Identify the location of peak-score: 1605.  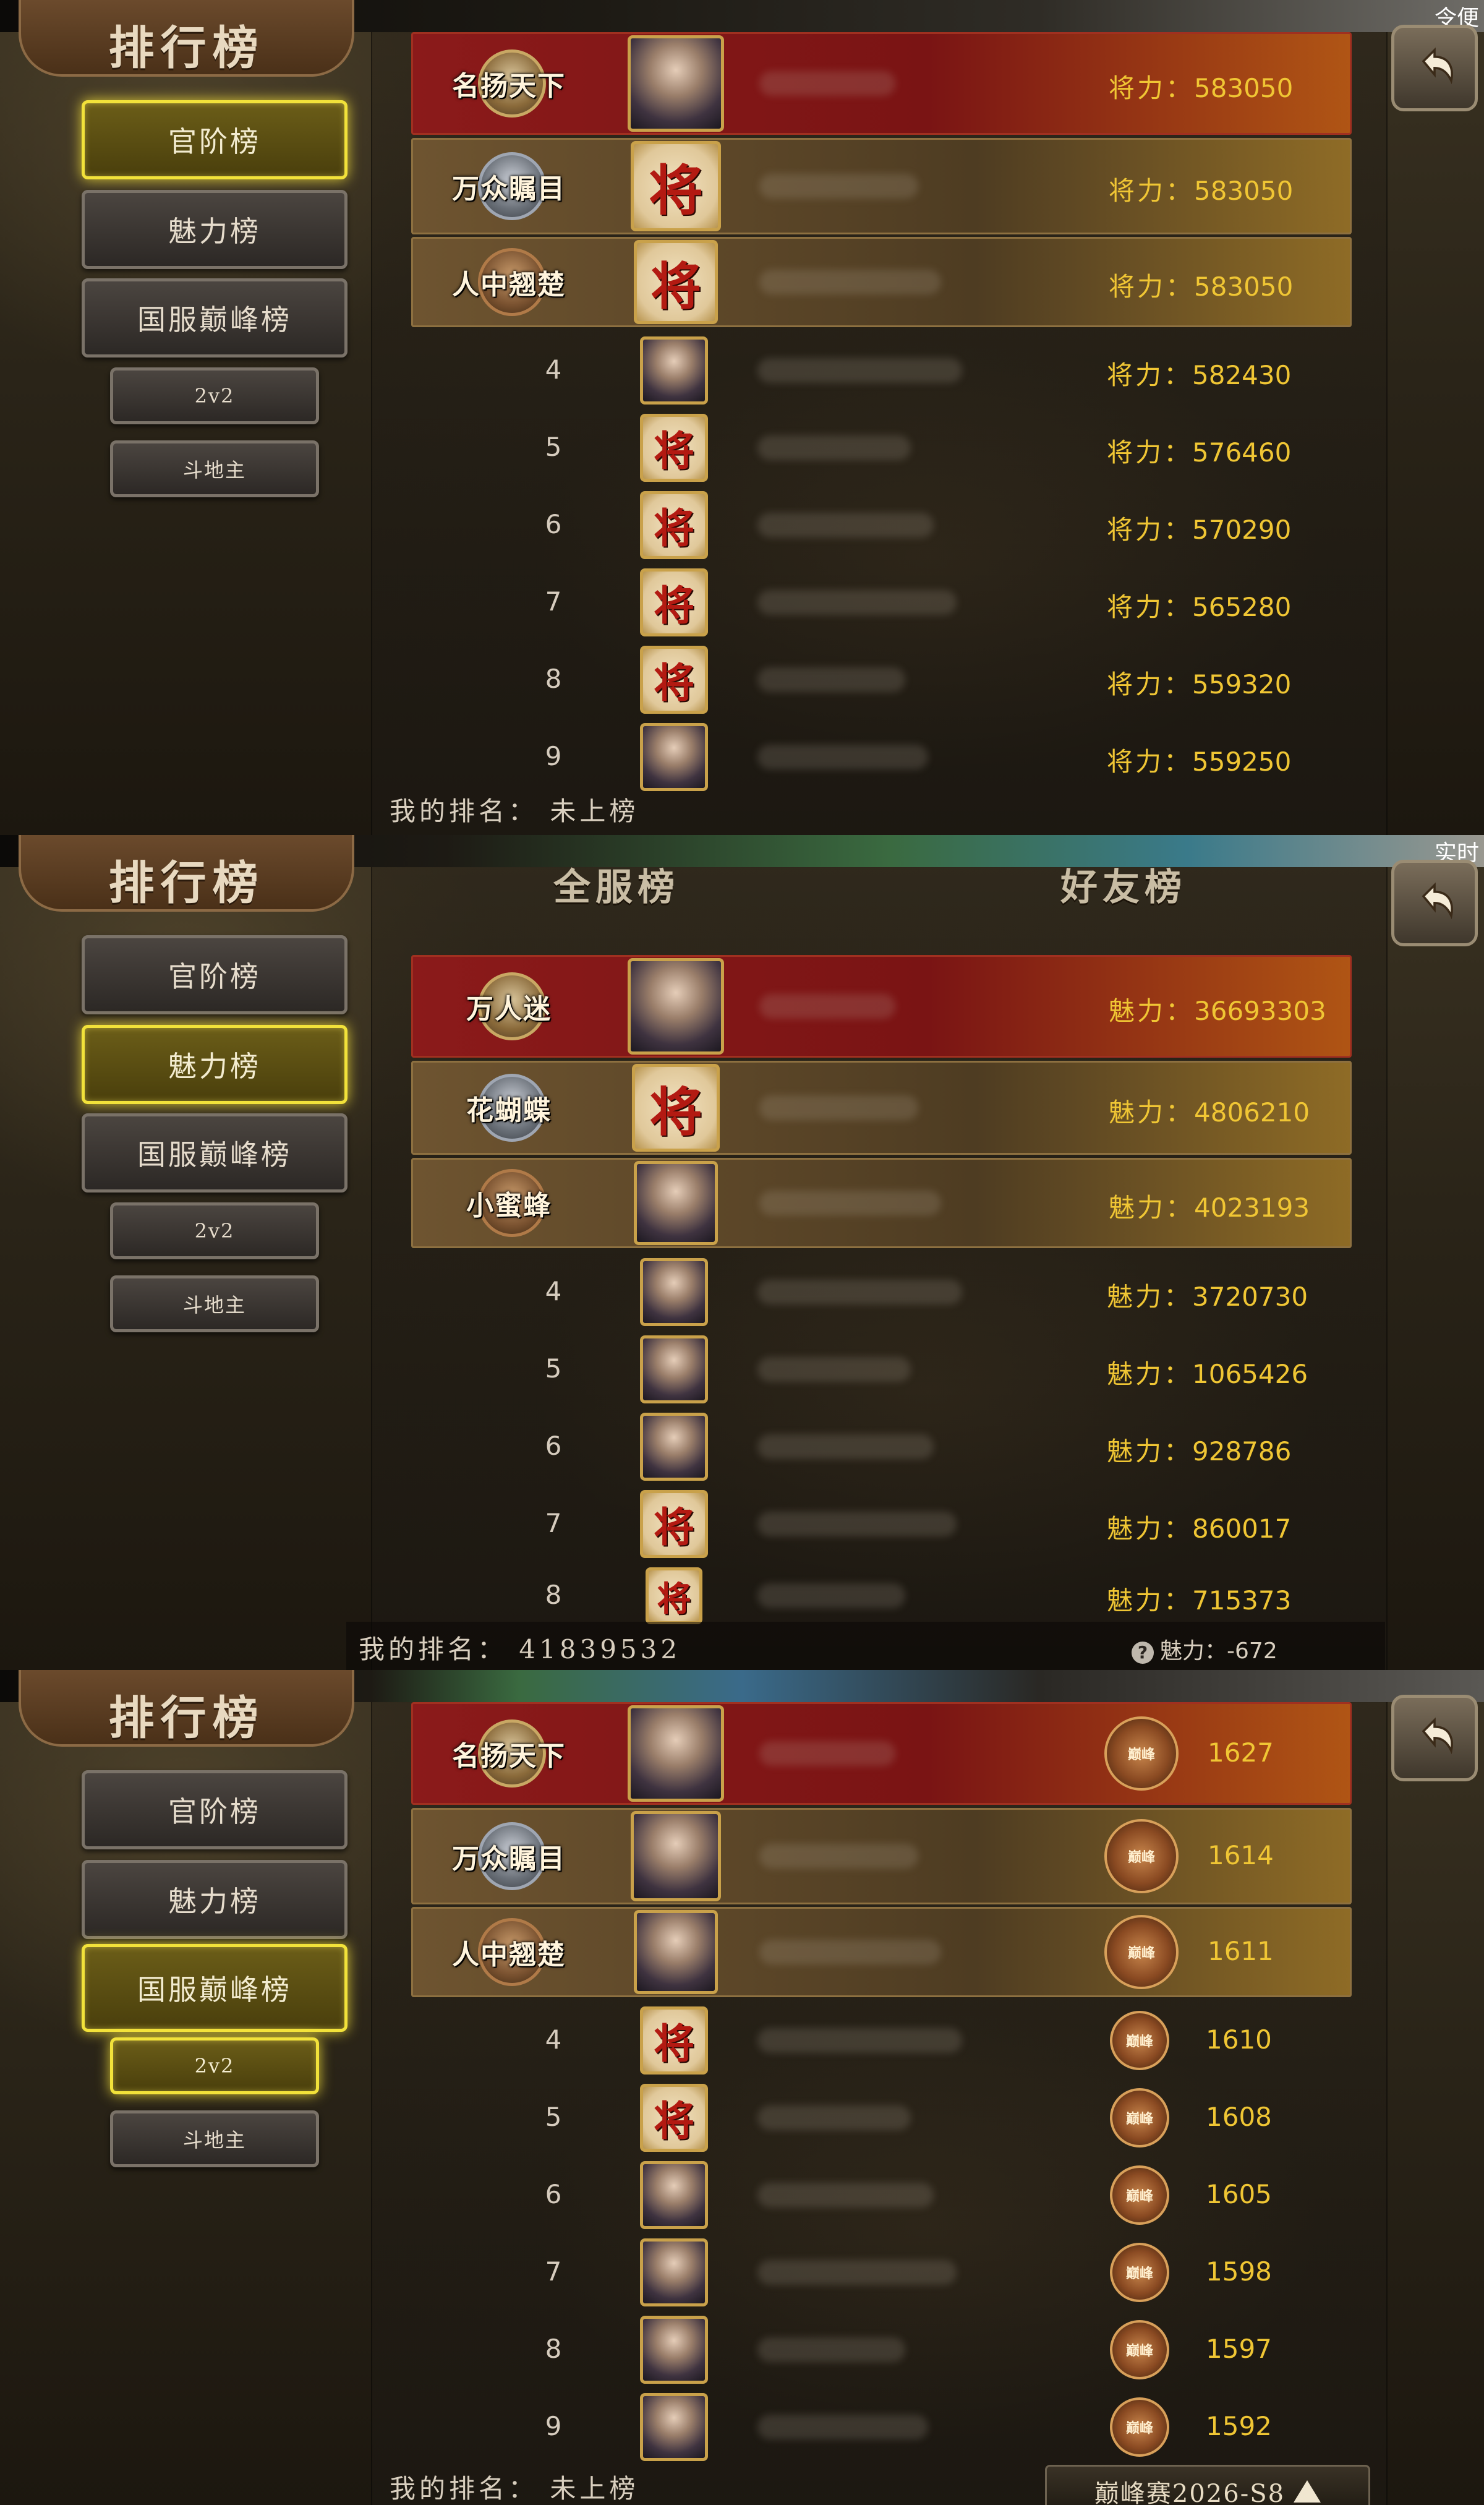
(1239, 2194).